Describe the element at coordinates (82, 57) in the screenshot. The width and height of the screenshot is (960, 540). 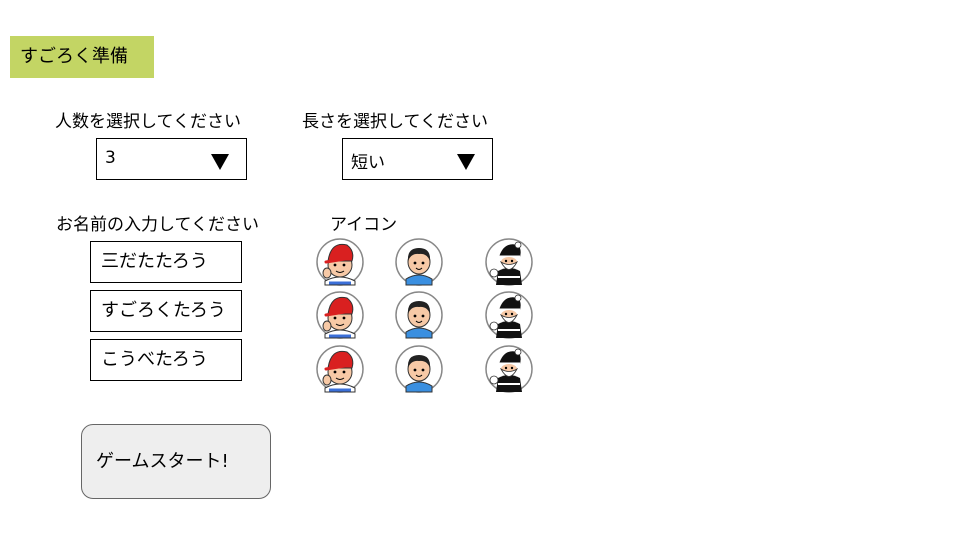
I see `page-title: すごろく準備` at that location.